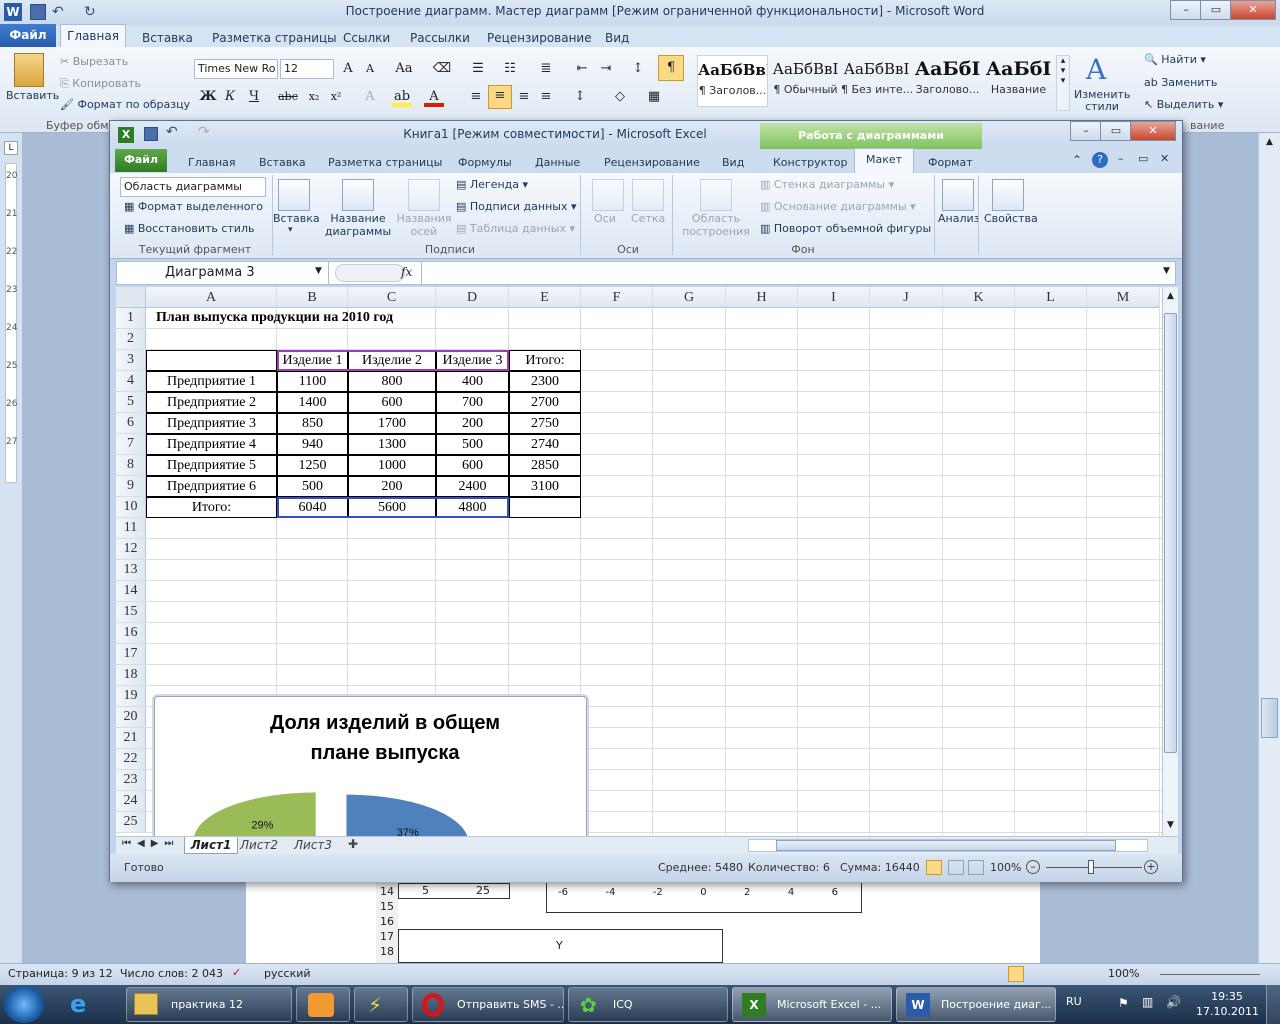  I want to click on word-tab-file: Файл, so click(28, 35).